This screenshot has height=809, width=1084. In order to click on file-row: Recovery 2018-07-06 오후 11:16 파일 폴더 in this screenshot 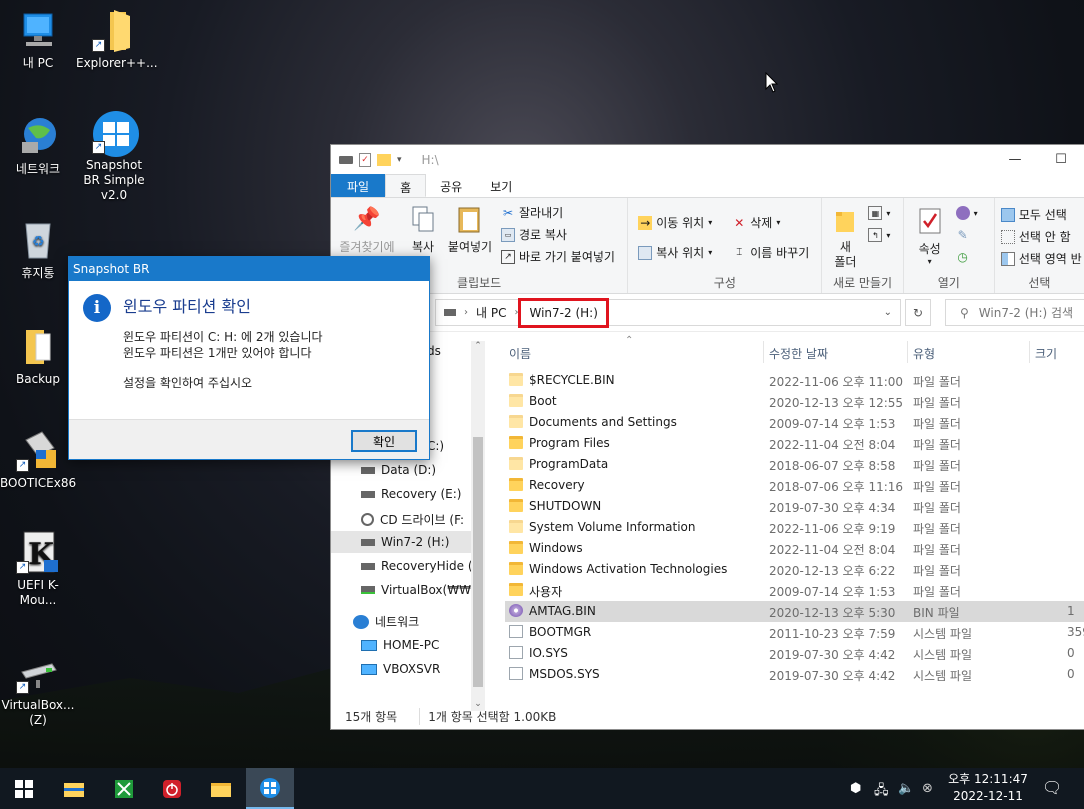, I will do `click(794, 485)`.